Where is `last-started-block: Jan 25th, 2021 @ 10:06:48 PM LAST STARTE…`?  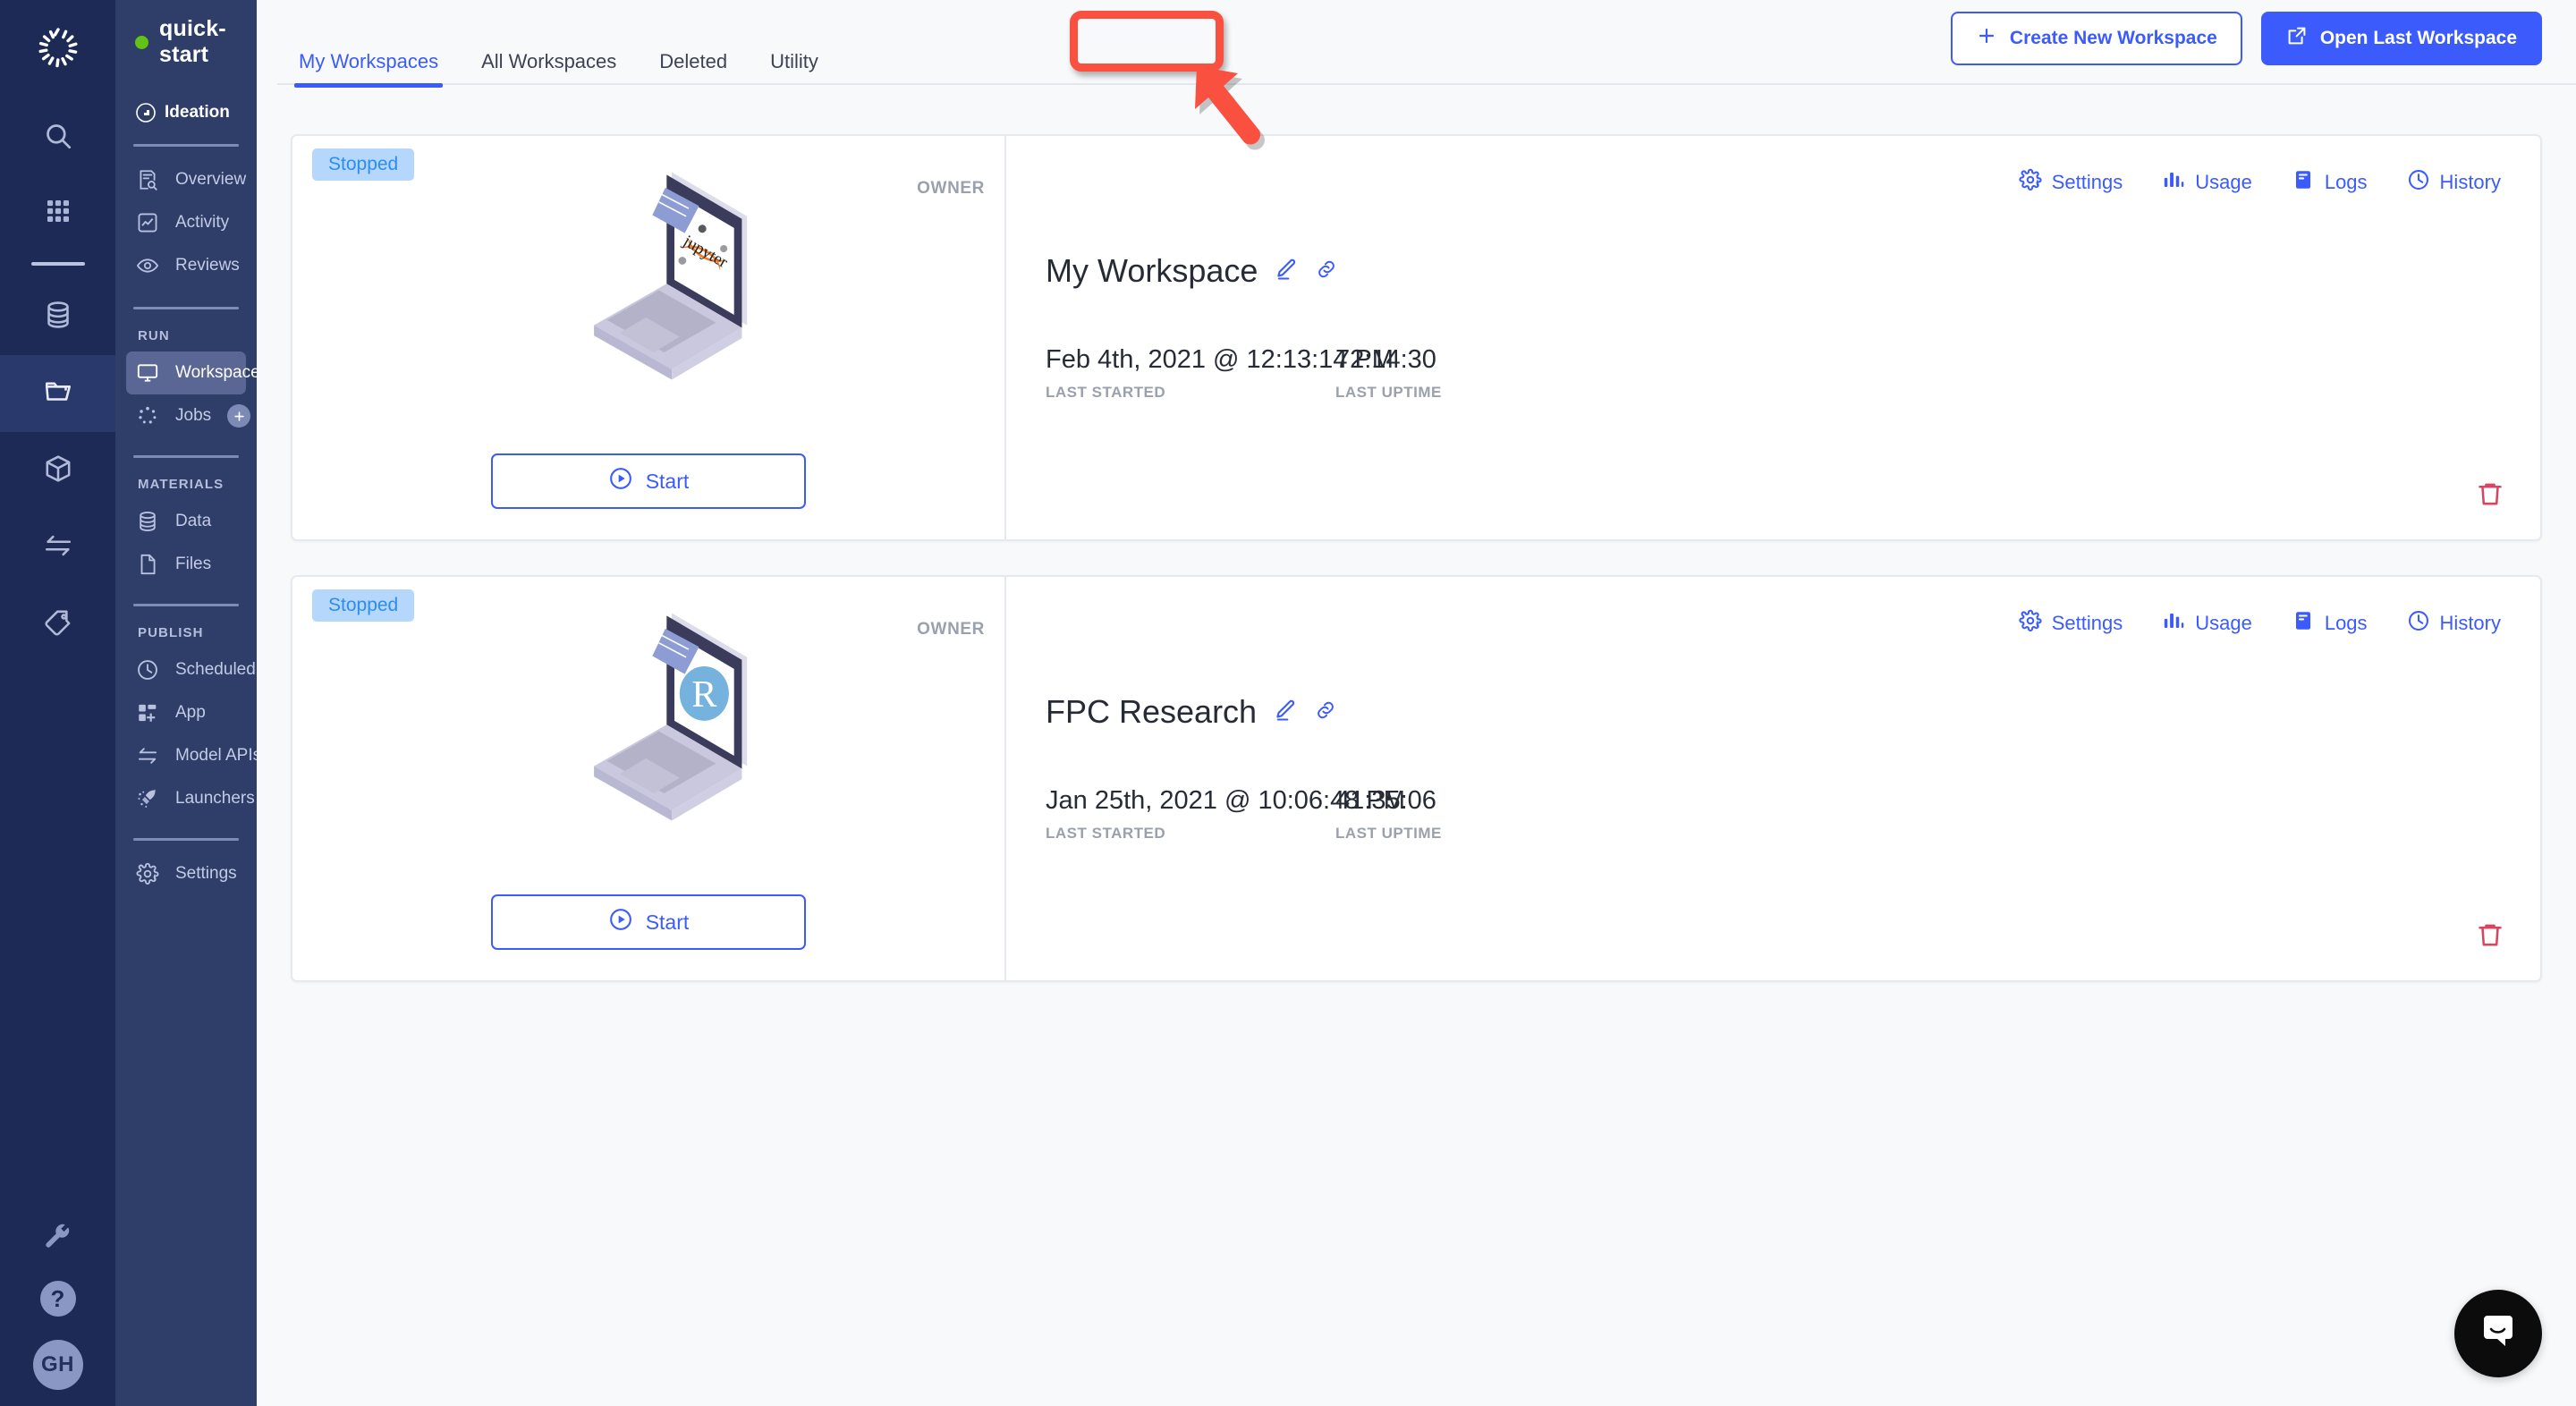
last-started-block: Jan 25th, 2021 @ 10:06:48 PM LAST STARTE… is located at coordinates (1225, 815).